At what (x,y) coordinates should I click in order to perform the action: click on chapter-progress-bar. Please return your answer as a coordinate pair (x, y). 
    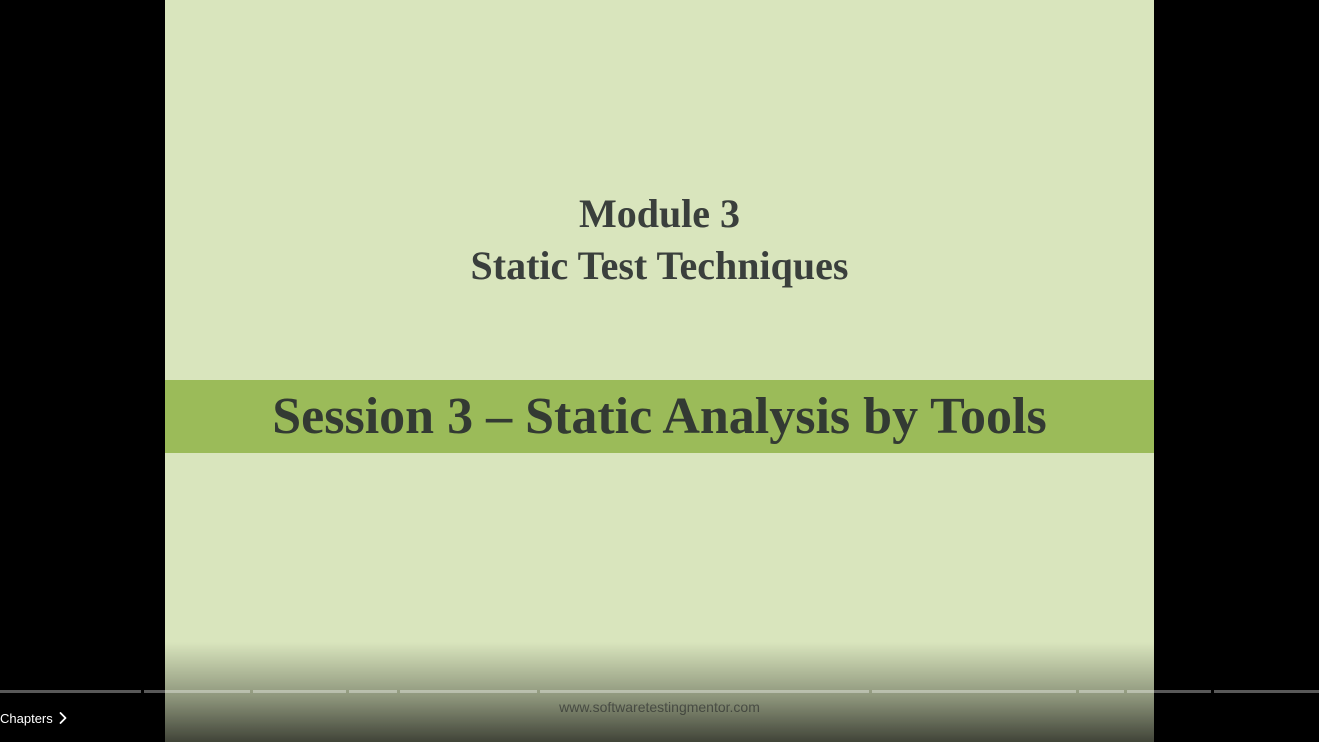
    Looking at the image, I should click on (659, 691).